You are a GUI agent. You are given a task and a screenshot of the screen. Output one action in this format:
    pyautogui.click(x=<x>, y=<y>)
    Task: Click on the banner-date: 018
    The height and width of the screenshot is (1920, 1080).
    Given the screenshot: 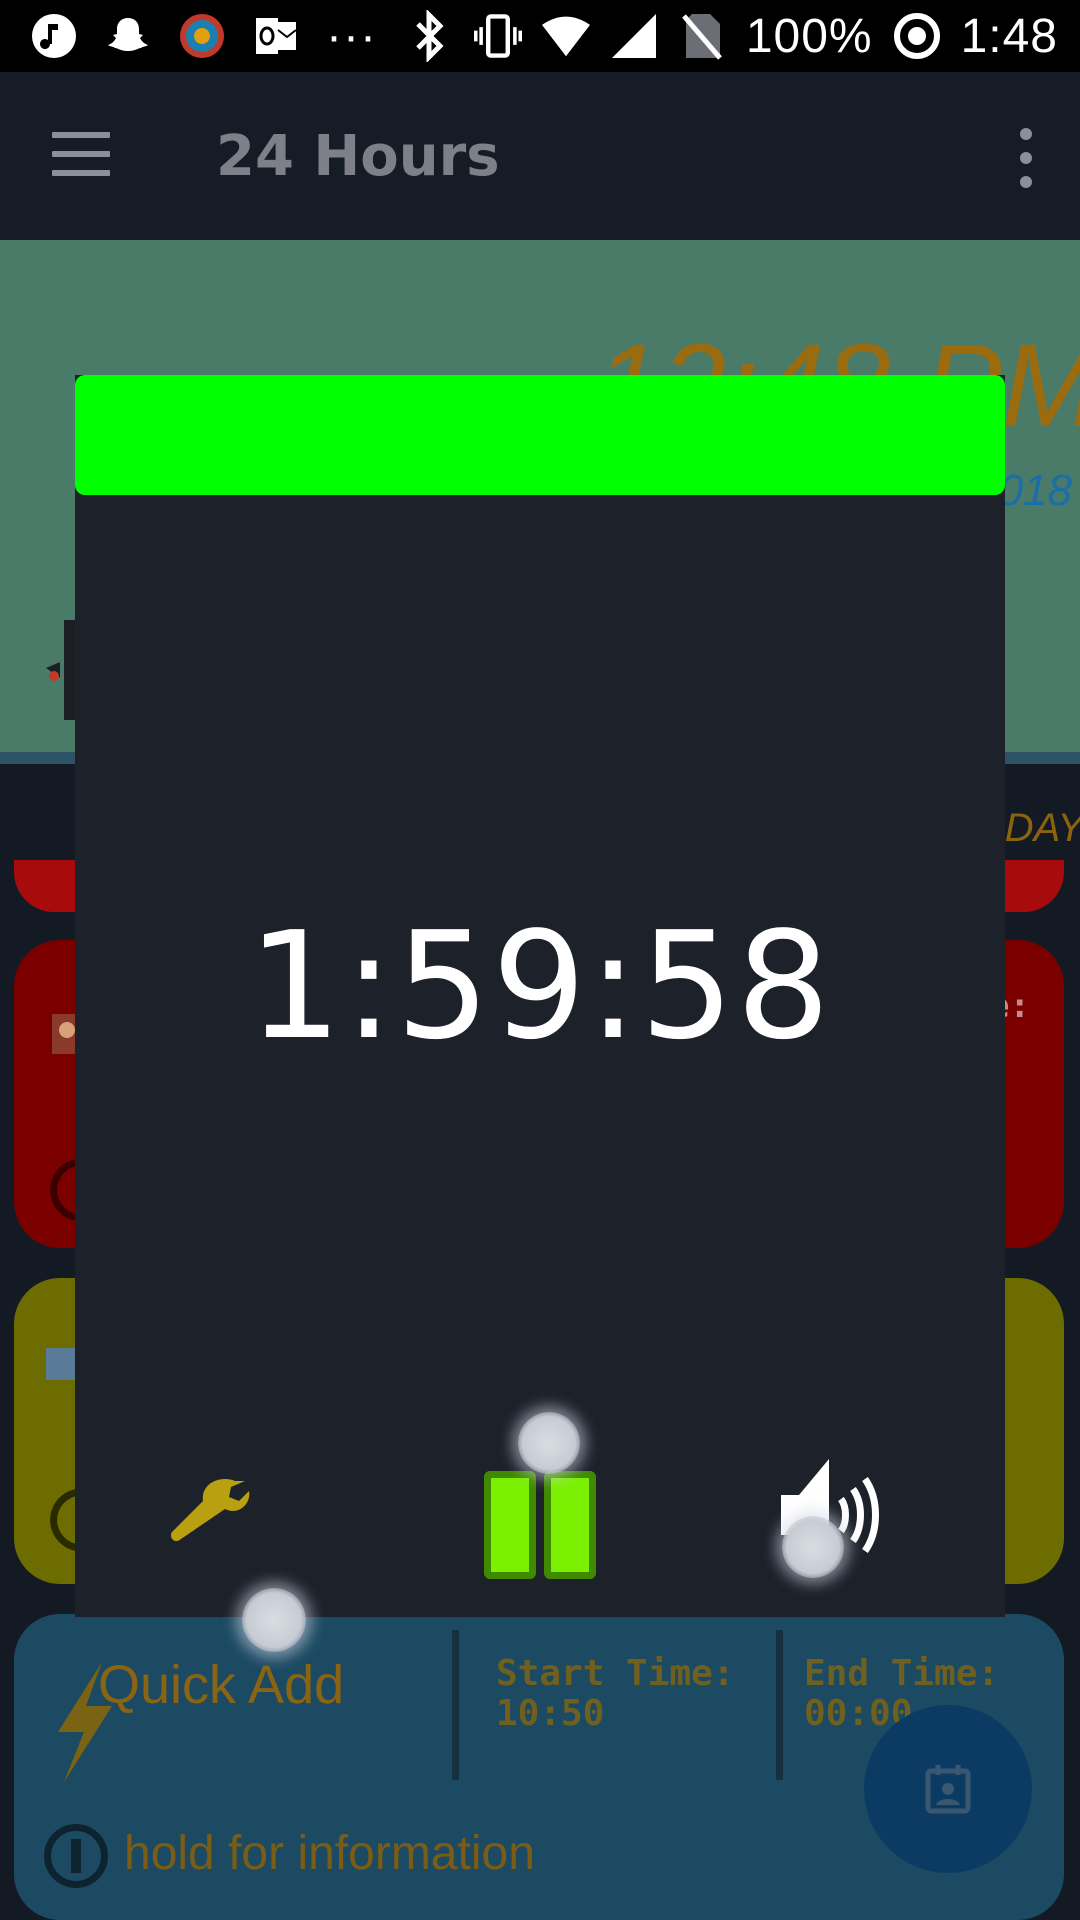 What is the action you would take?
    pyautogui.click(x=1035, y=490)
    